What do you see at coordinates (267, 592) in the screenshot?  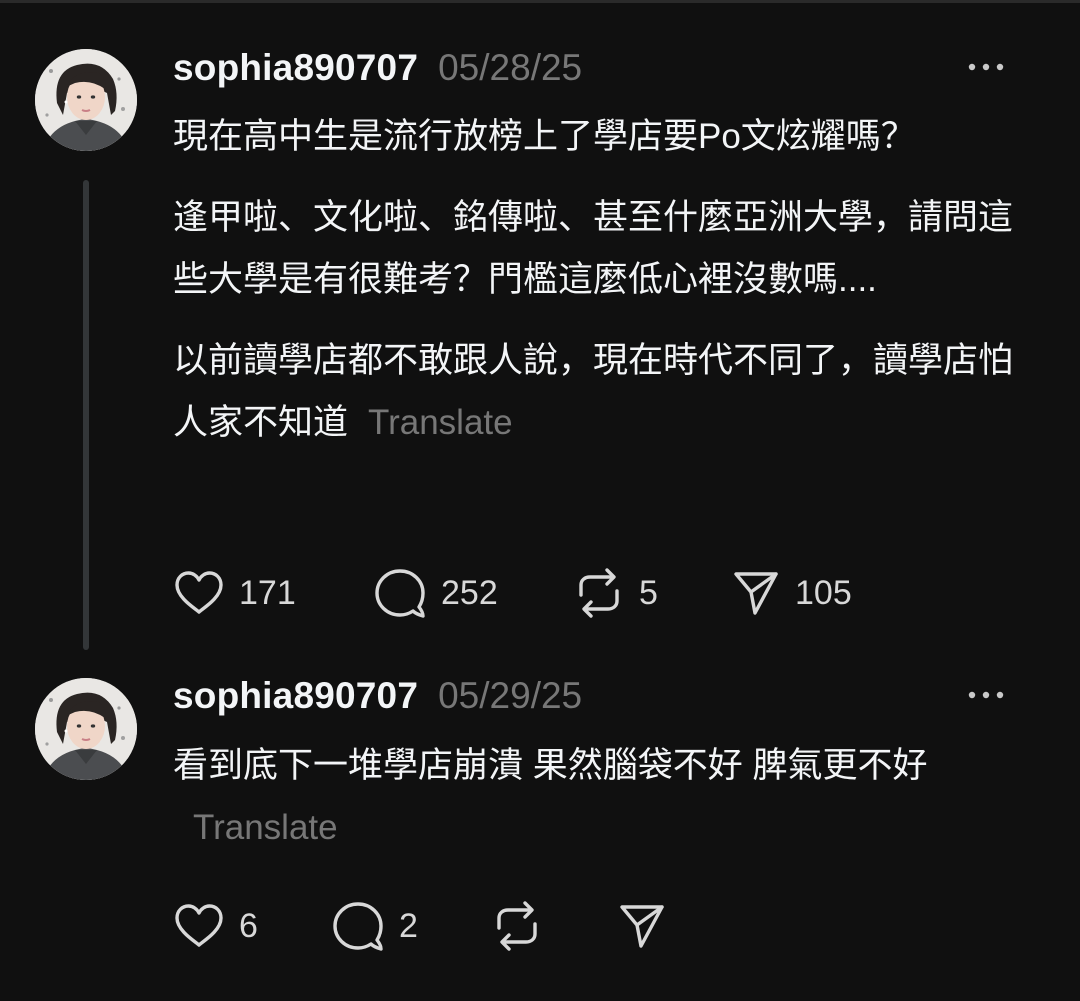 I see `like-count: 171` at bounding box center [267, 592].